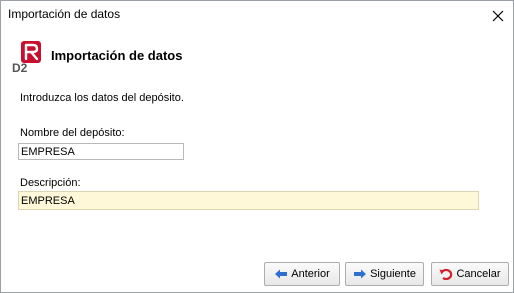 This screenshot has width=514, height=293. Describe the element at coordinates (50, 183) in the screenshot. I see `description-label: Descripción:` at that location.